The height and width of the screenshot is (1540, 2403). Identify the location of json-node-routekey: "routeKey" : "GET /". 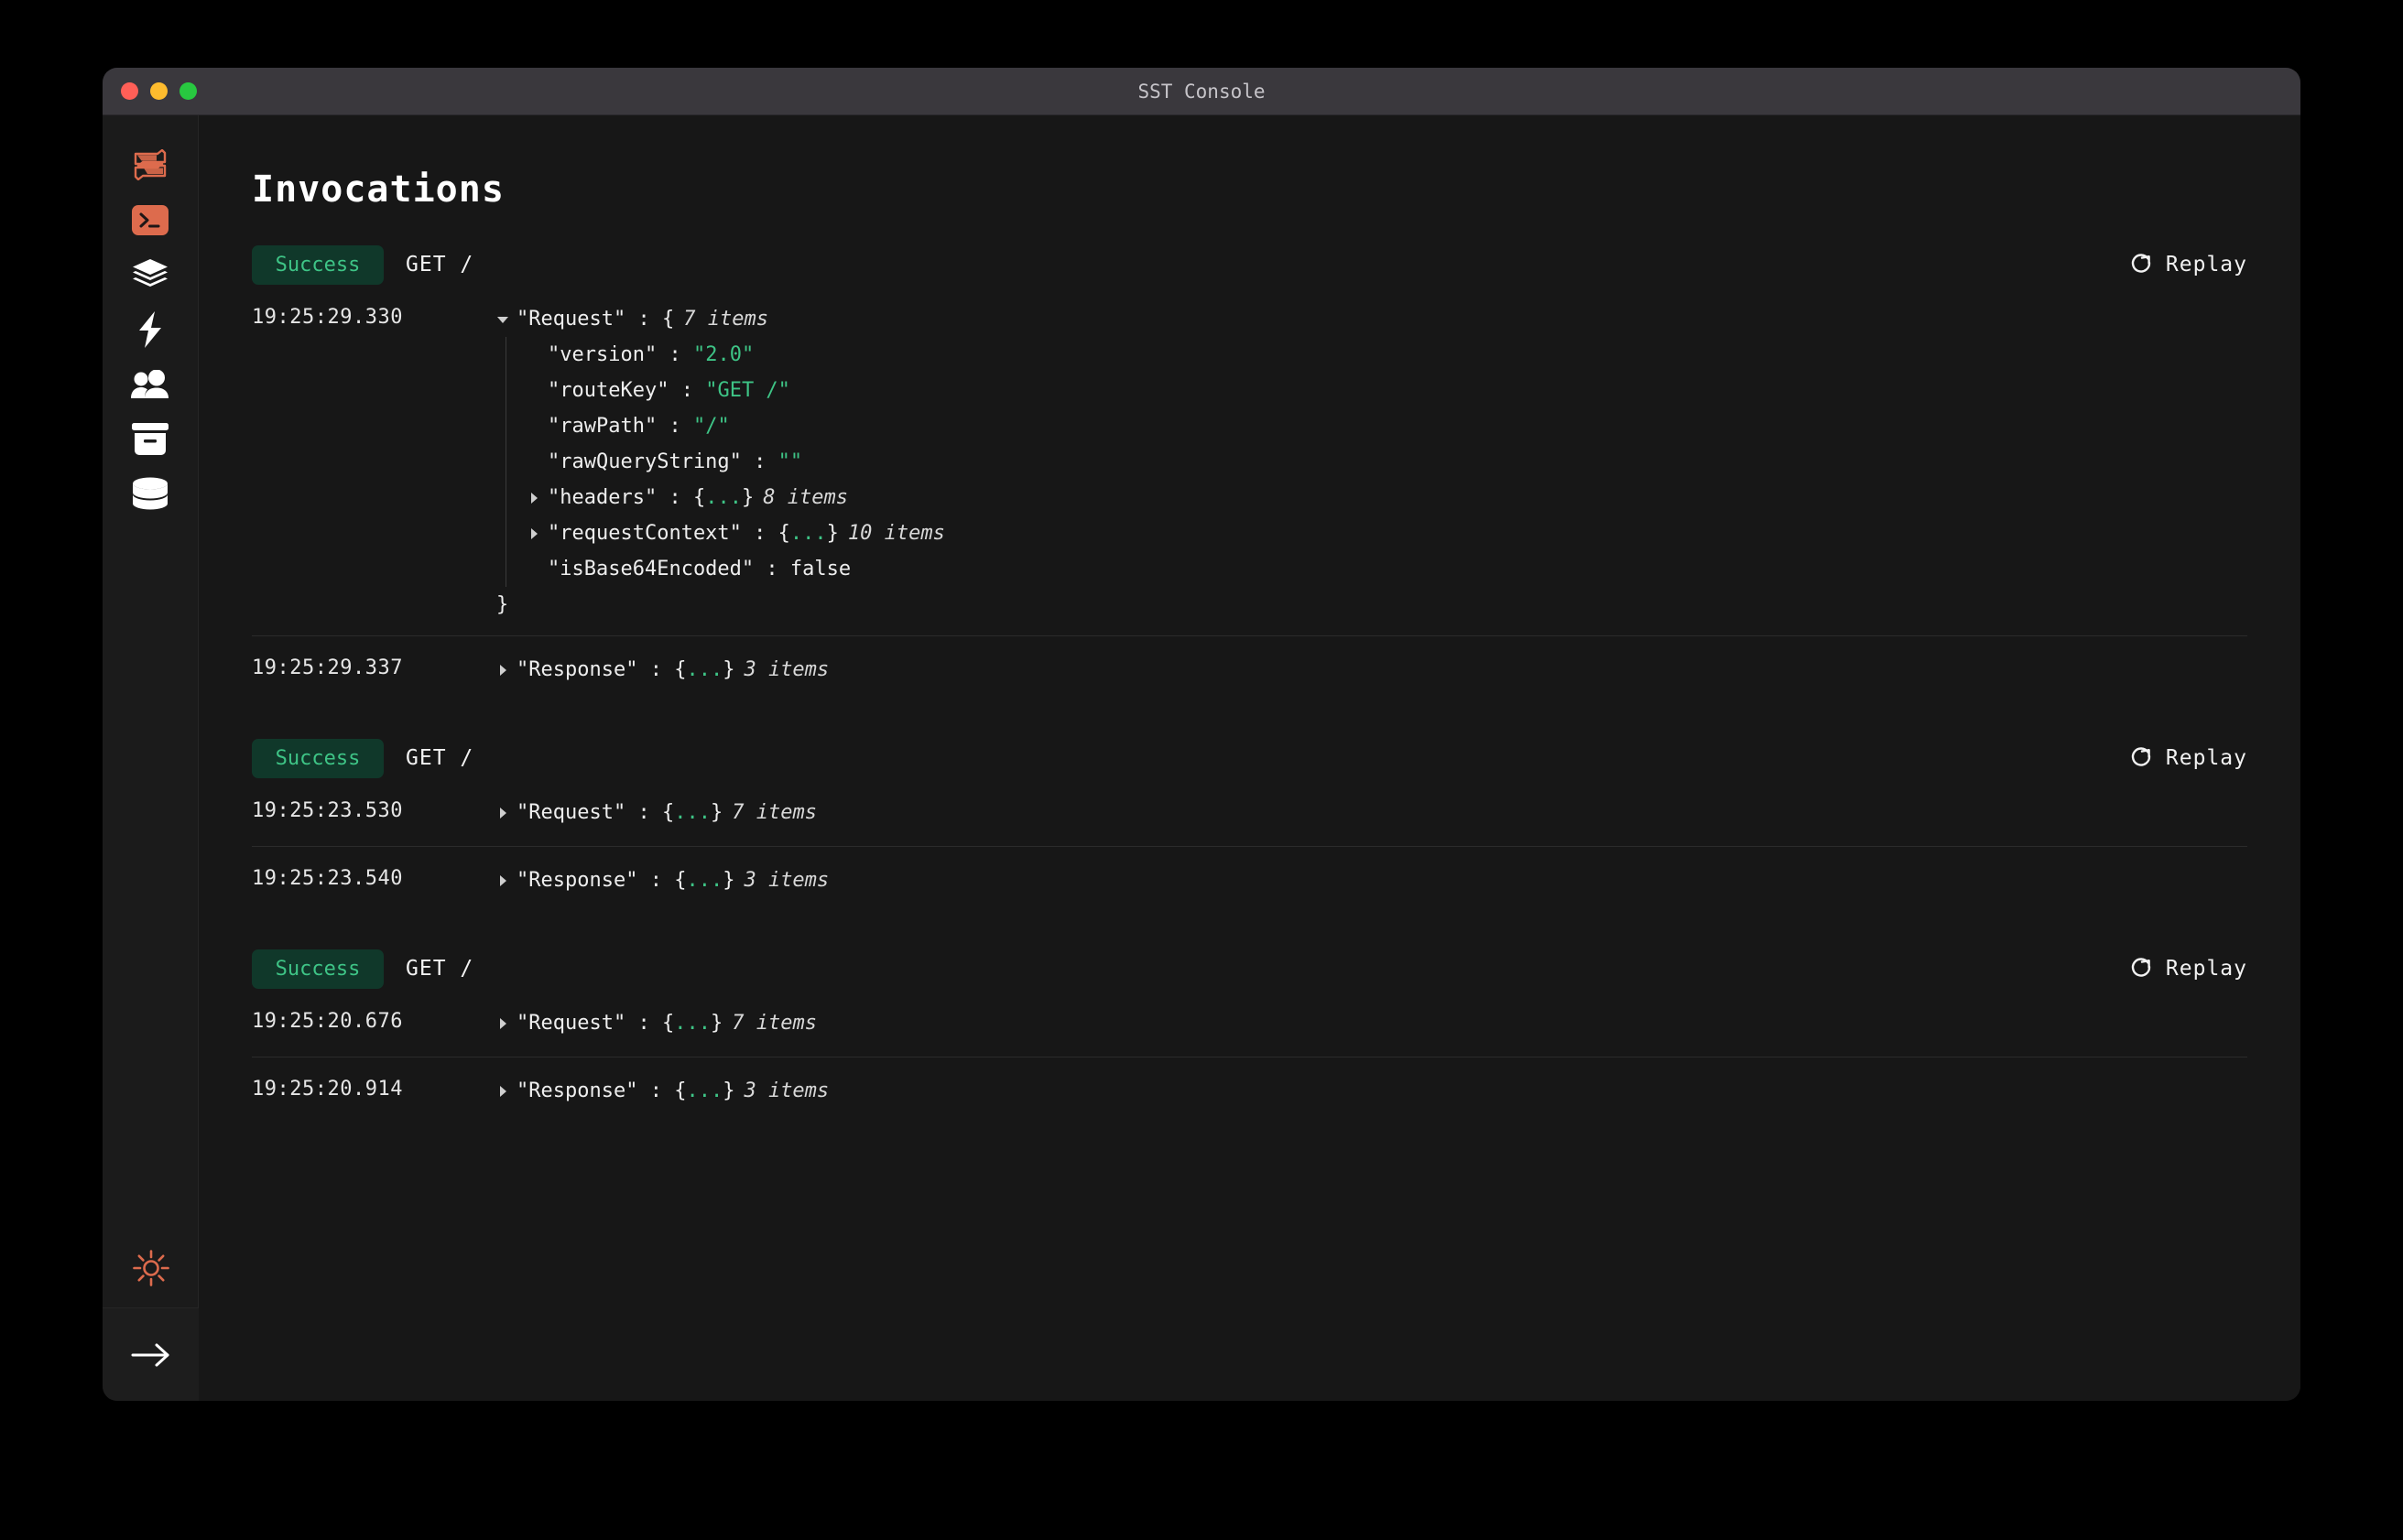
(1387, 390).